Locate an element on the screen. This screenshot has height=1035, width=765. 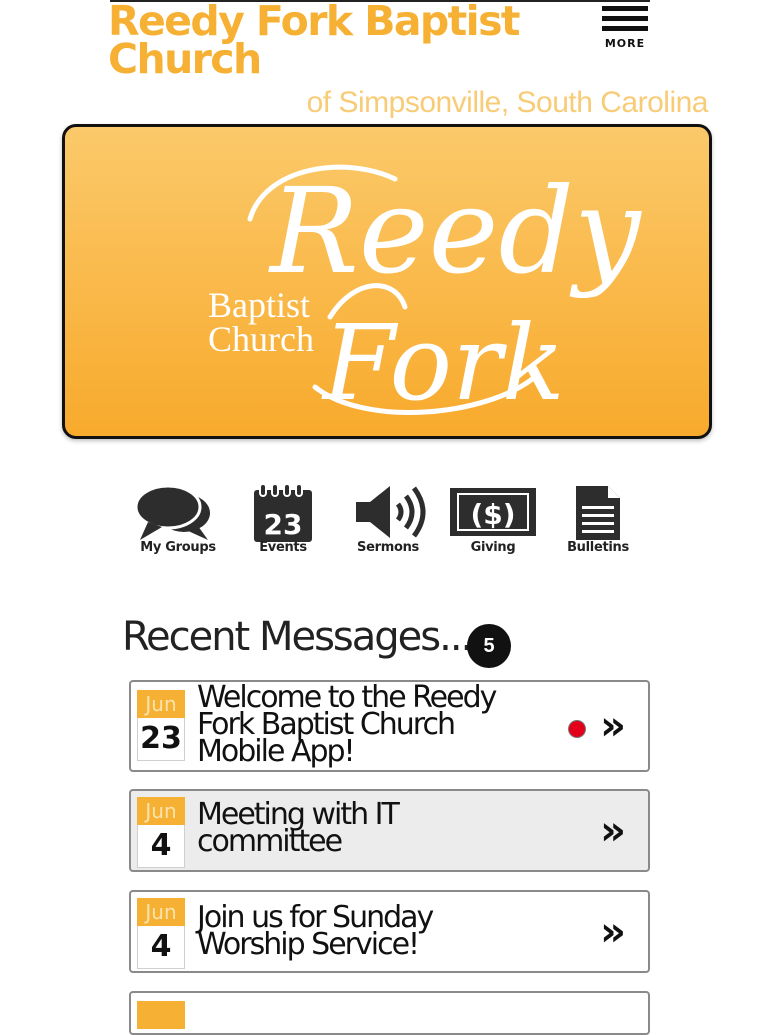
calendar-icon: 23 is located at coordinates (283, 512).